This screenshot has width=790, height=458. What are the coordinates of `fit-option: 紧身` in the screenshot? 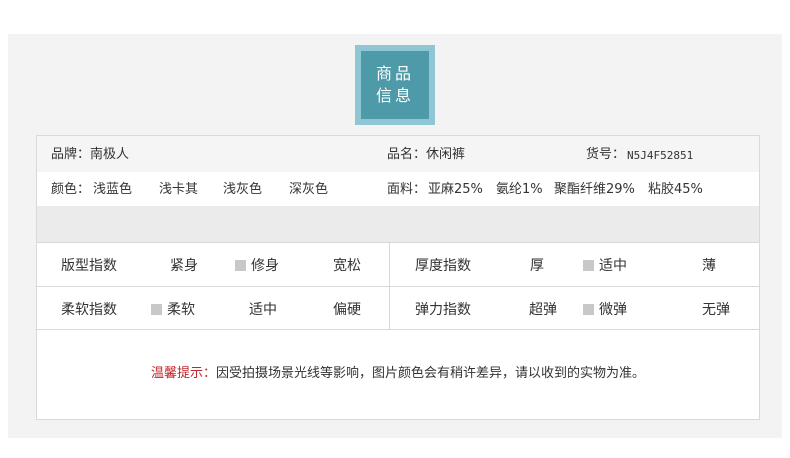 It's located at (184, 266).